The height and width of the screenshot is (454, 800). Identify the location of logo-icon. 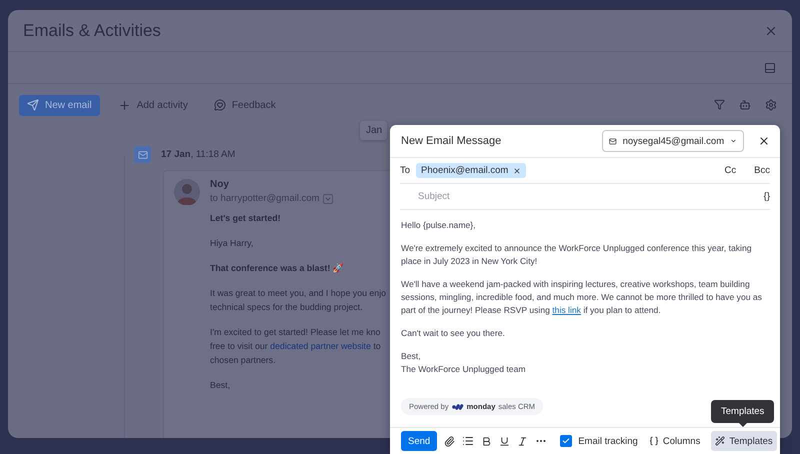
(458, 406).